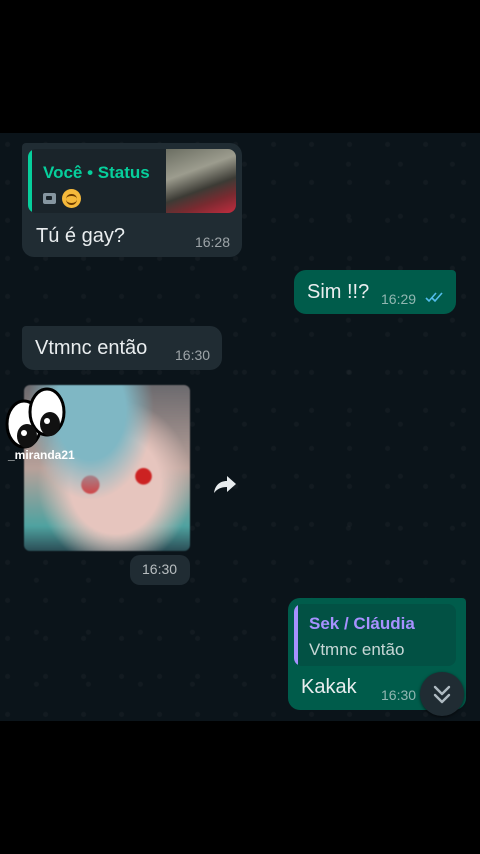 This screenshot has height=854, width=480. What do you see at coordinates (71, 198) in the screenshot?
I see `upside-down-smile-icon` at bounding box center [71, 198].